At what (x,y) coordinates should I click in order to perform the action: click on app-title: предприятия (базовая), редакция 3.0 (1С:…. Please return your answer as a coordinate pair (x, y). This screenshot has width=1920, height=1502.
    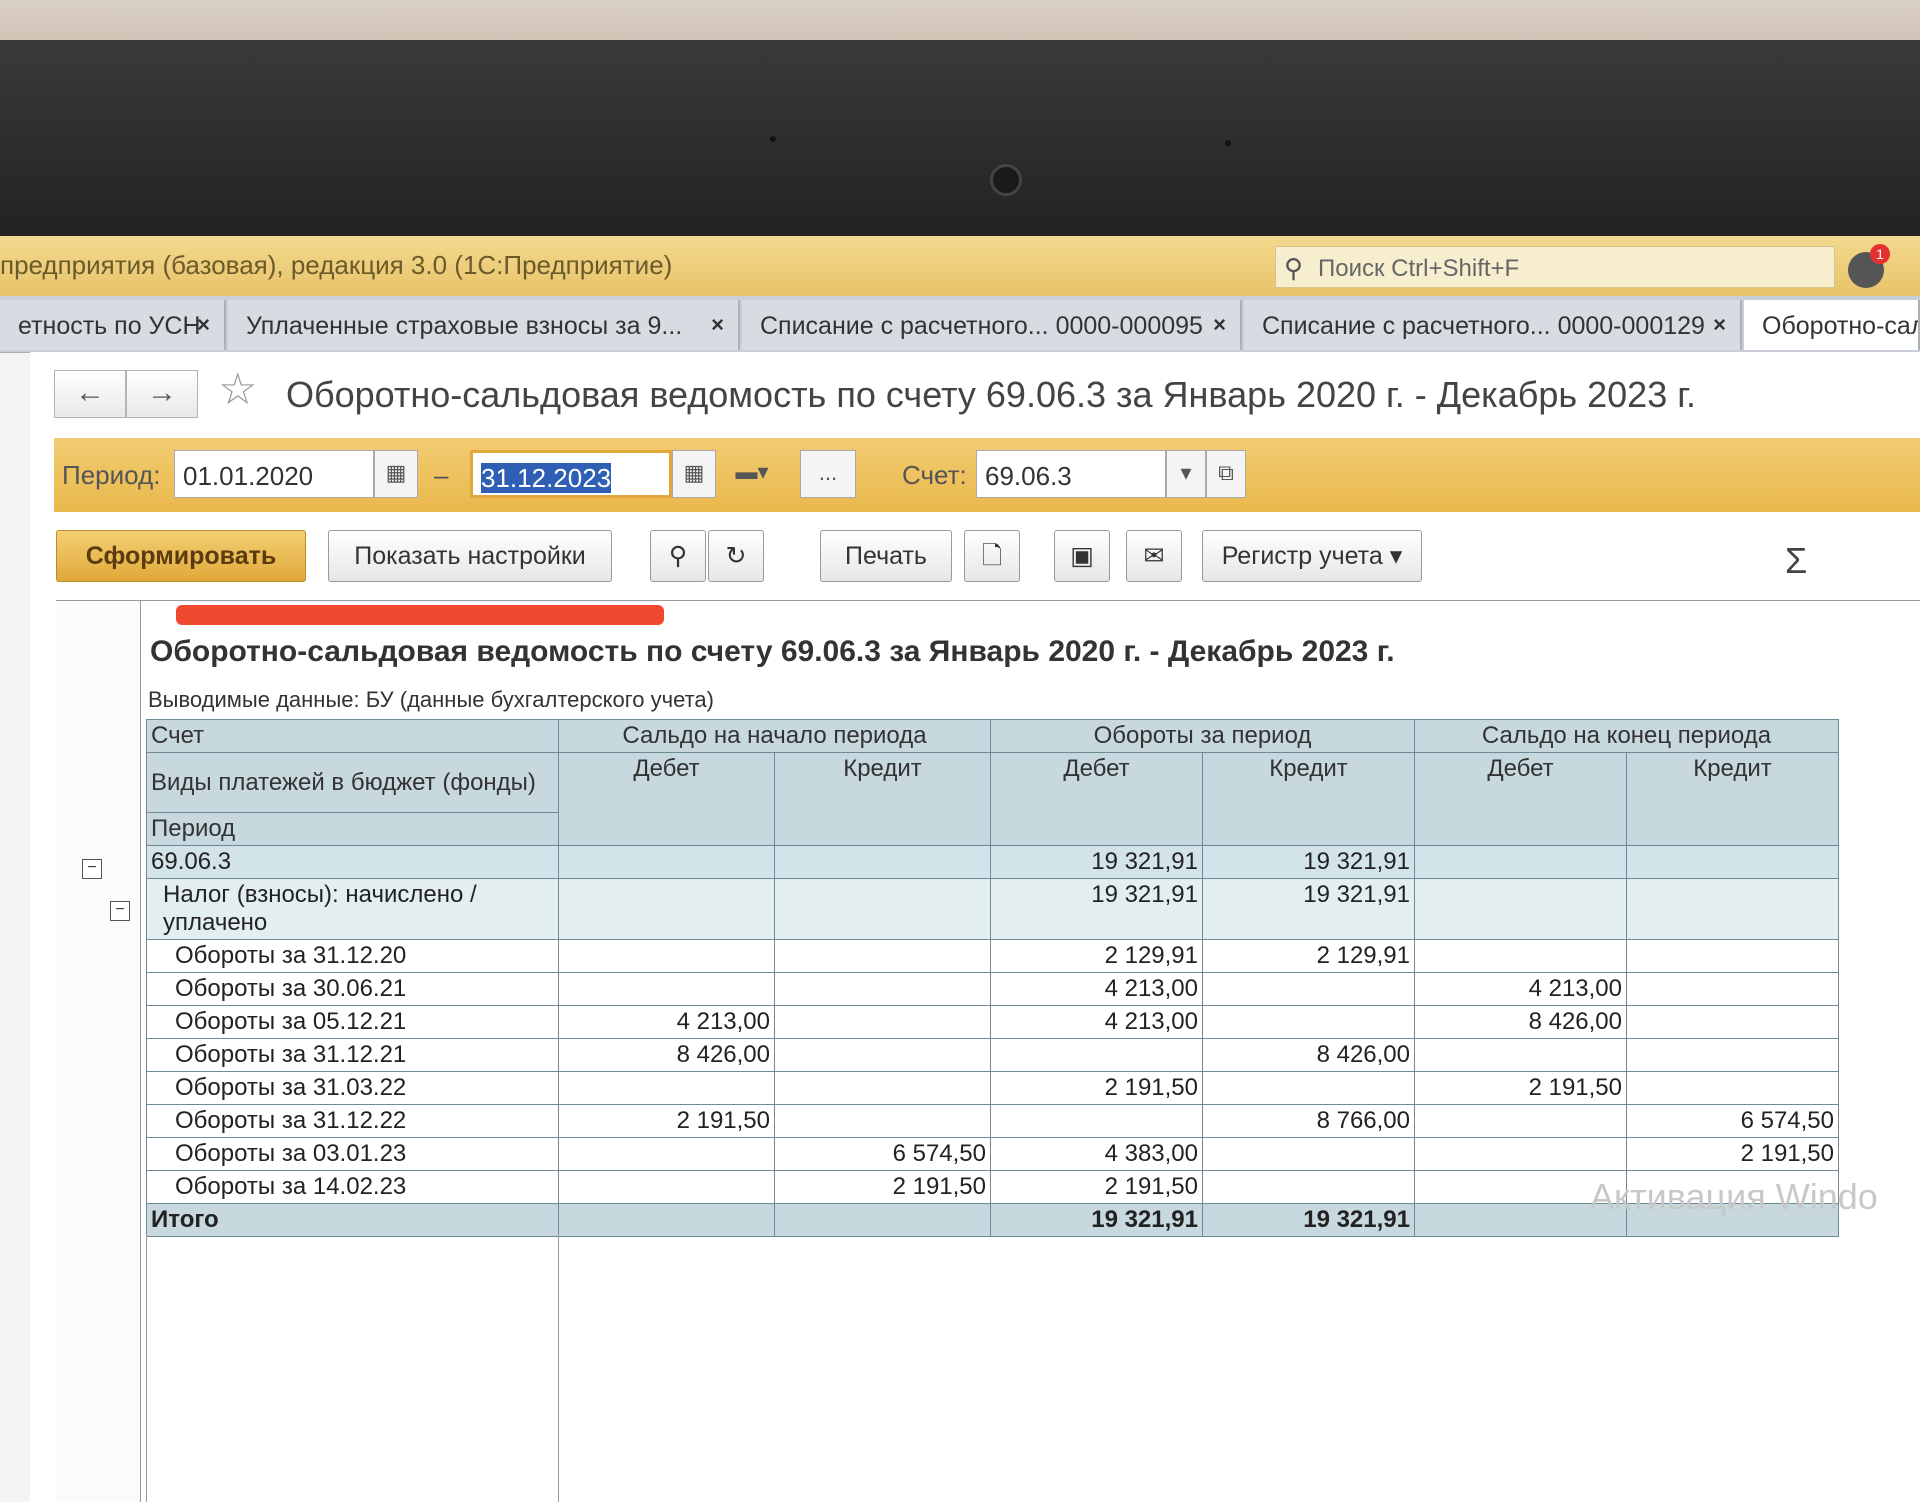
    Looking at the image, I should click on (336, 265).